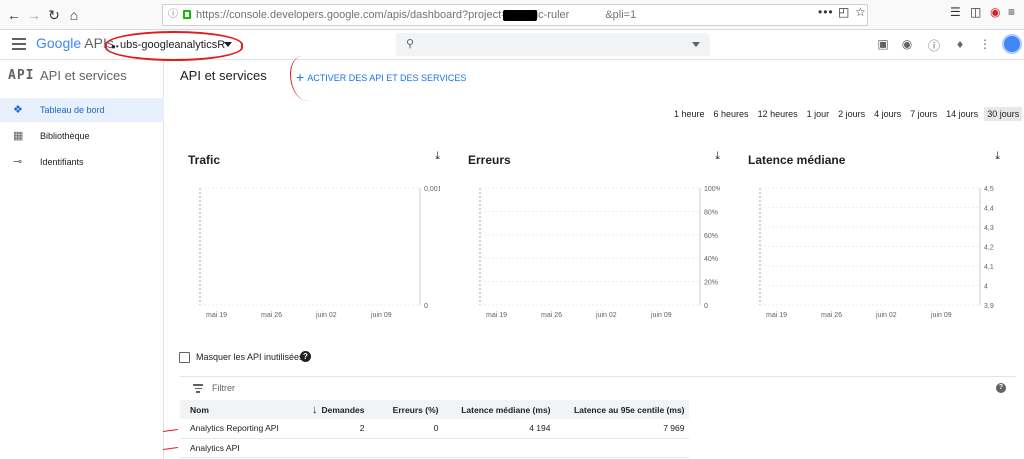  What do you see at coordinates (860, 12) in the screenshot?
I see `bookmark-star-icon: ☆` at bounding box center [860, 12].